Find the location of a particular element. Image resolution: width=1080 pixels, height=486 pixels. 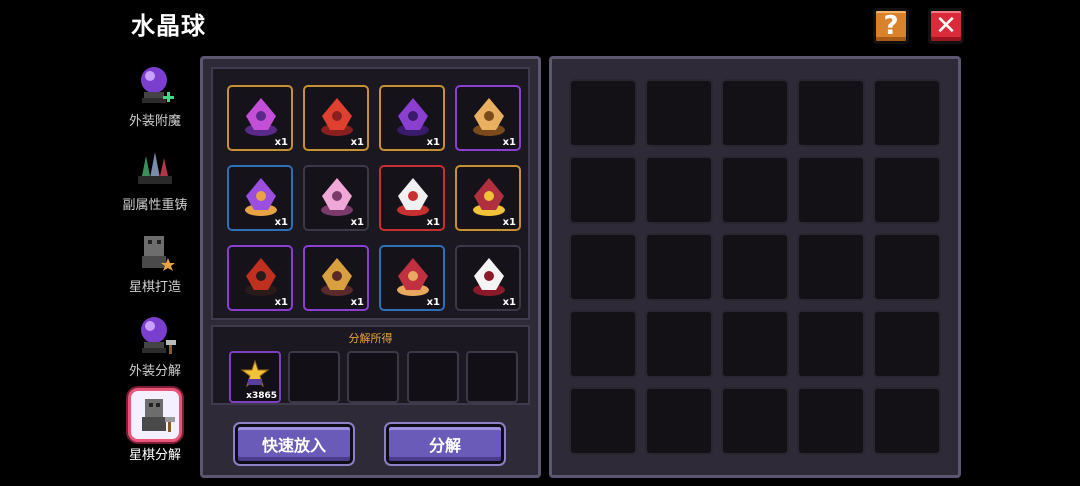

sidebar-item-label: 外装附魔 is located at coordinates (154, 121).